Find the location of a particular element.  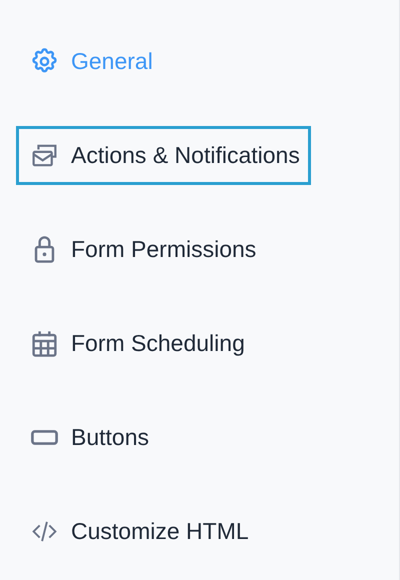

calendar-icon is located at coordinates (44, 343).